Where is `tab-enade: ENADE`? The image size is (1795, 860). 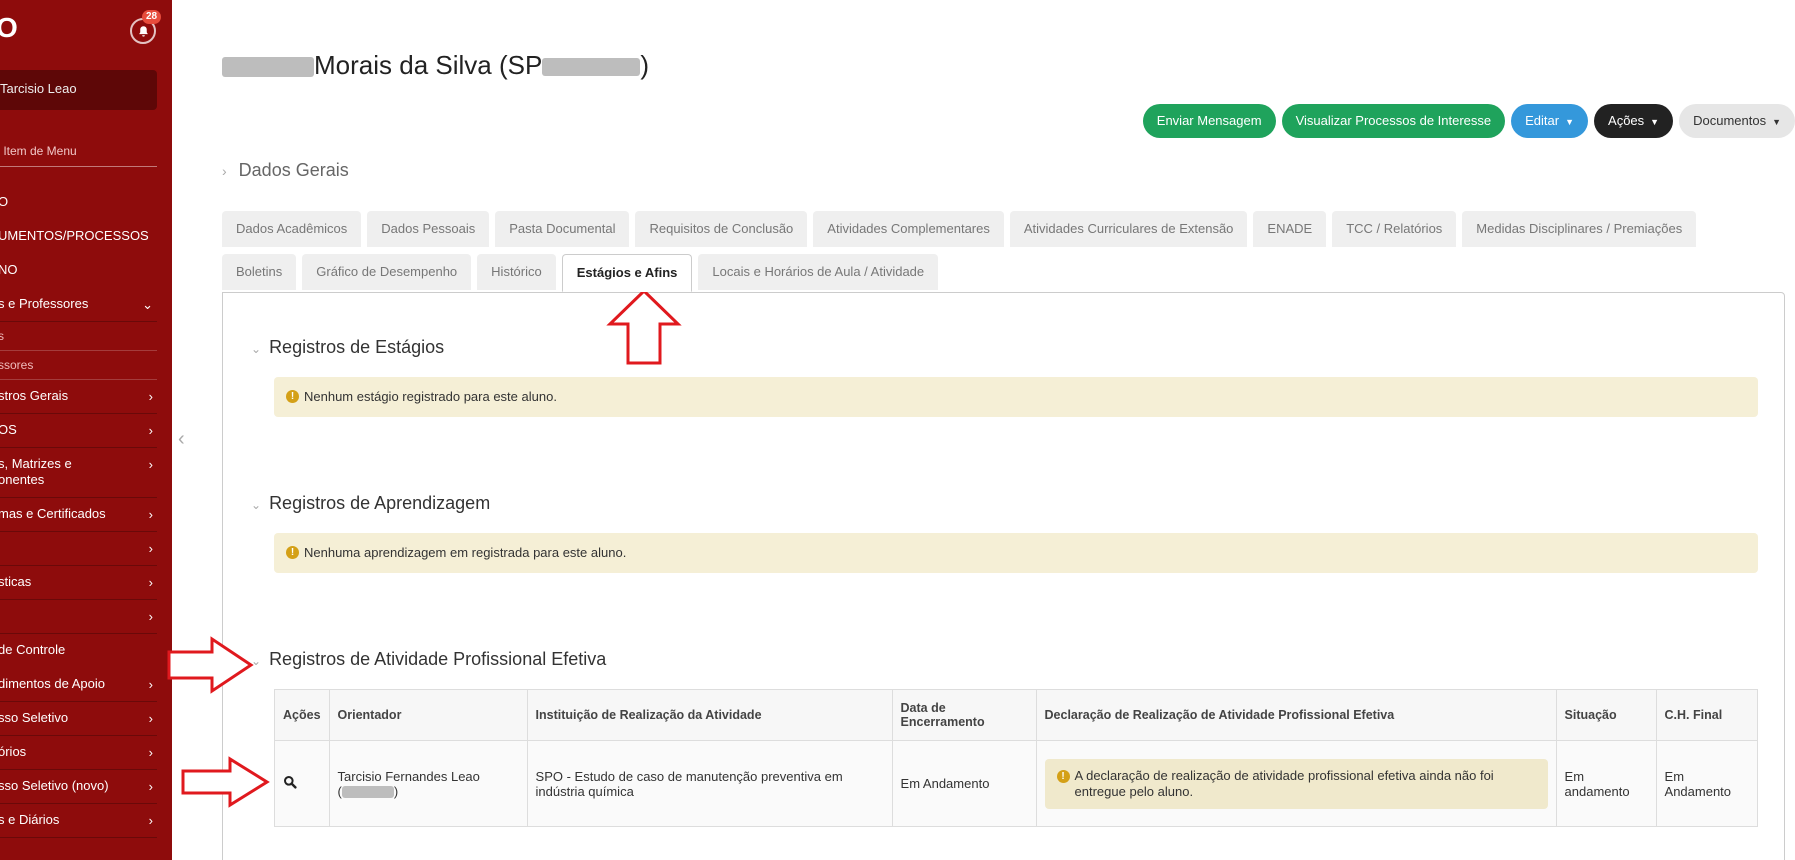
tab-enade: ENADE is located at coordinates (1290, 229).